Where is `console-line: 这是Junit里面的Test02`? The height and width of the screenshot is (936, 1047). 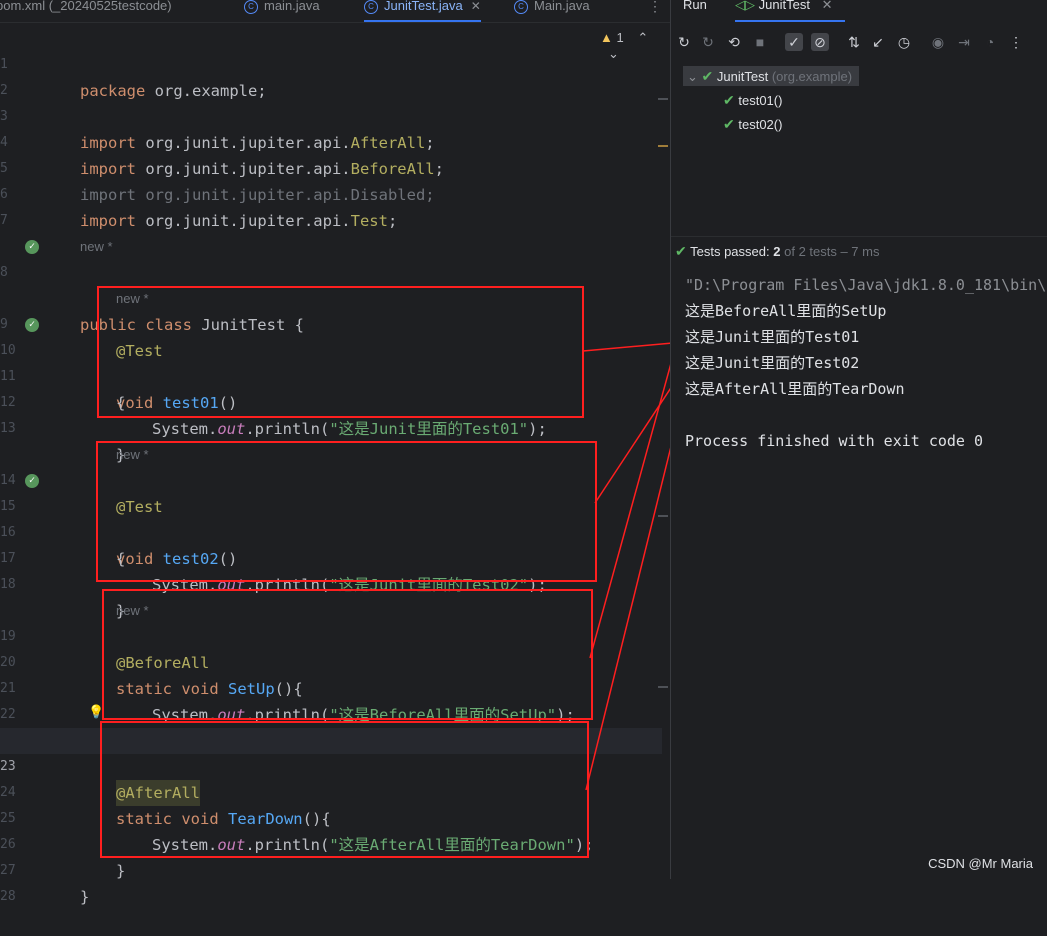 console-line: 这是Junit里面的Test02 is located at coordinates (772, 363).